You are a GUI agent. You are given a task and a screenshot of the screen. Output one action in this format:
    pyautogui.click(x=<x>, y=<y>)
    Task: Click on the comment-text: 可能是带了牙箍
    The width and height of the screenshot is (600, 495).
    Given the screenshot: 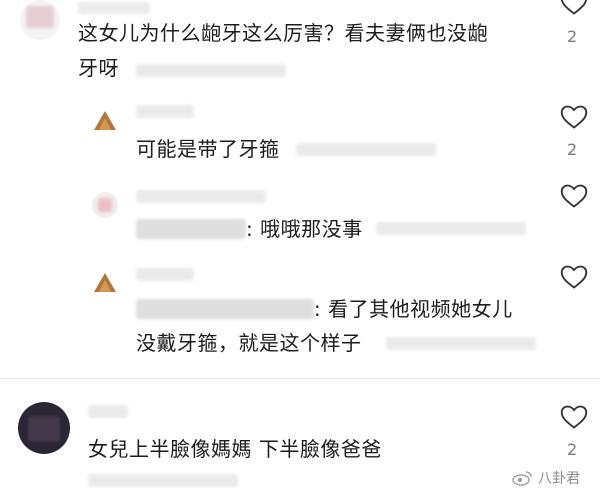 What is the action you would take?
    pyautogui.click(x=208, y=149)
    